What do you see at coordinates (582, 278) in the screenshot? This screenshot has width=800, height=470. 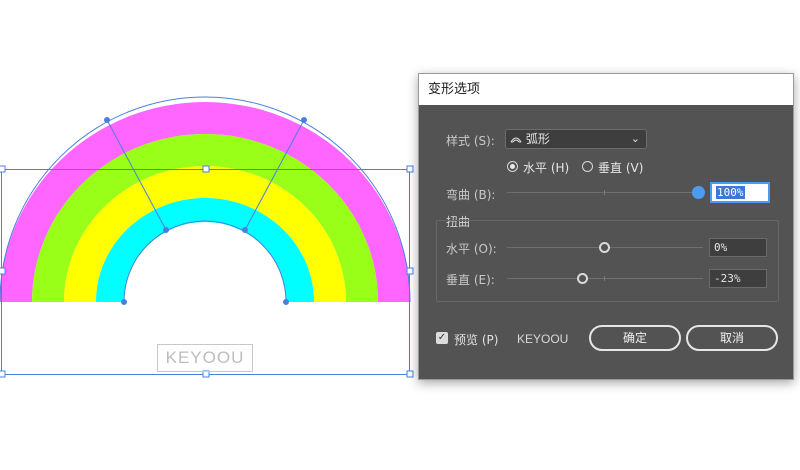 I see `vertical-distort-thumb` at bounding box center [582, 278].